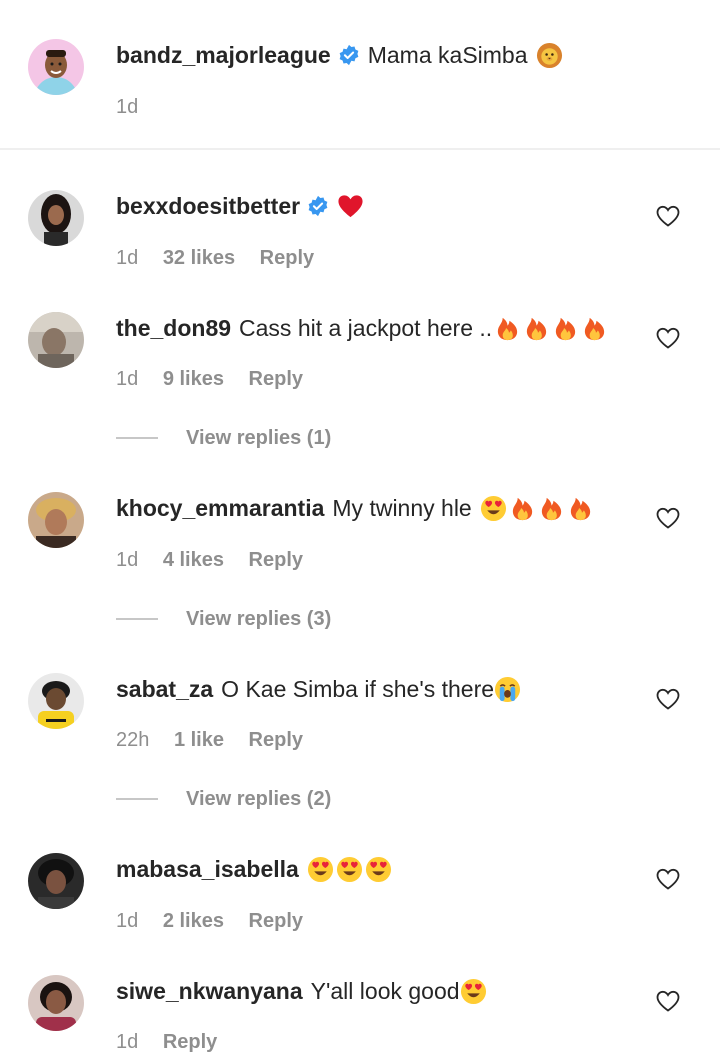 The width and height of the screenshot is (720, 1054). Describe the element at coordinates (366, 328) in the screenshot. I see `comment-text: Cass hit a jackpot here ..` at that location.